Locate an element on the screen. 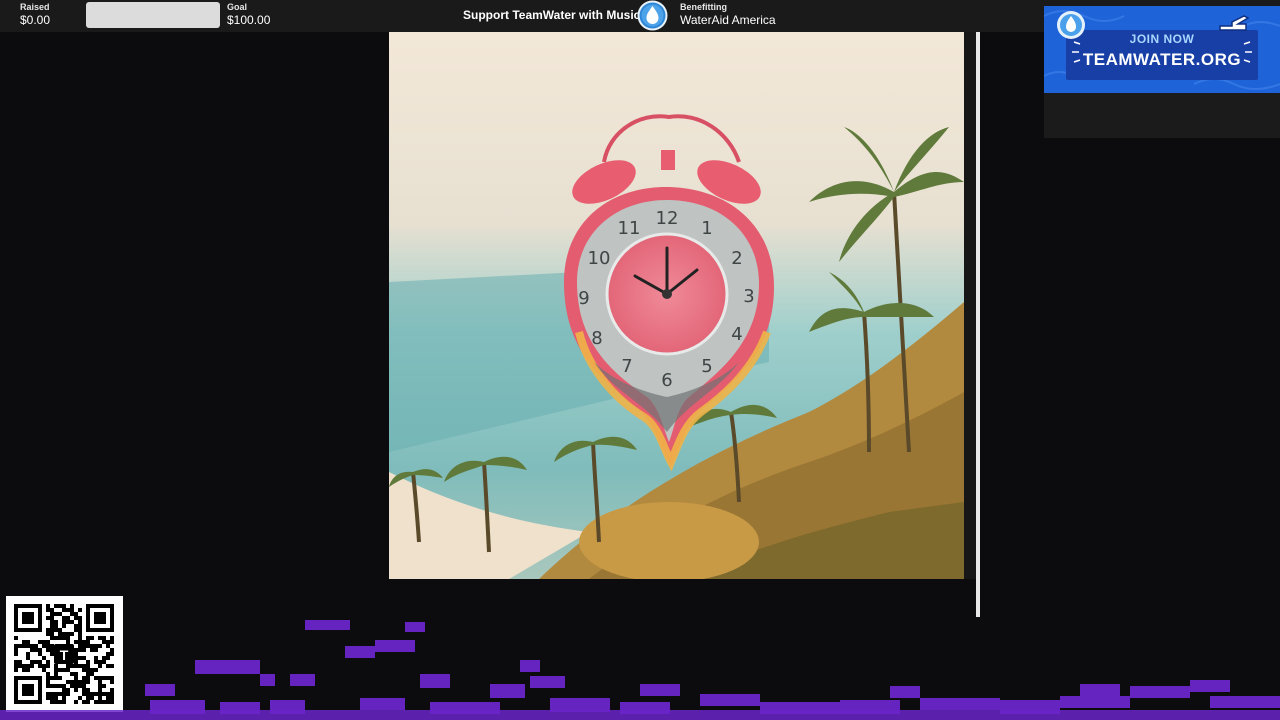  svg-text: 3 is located at coordinates (748, 296).